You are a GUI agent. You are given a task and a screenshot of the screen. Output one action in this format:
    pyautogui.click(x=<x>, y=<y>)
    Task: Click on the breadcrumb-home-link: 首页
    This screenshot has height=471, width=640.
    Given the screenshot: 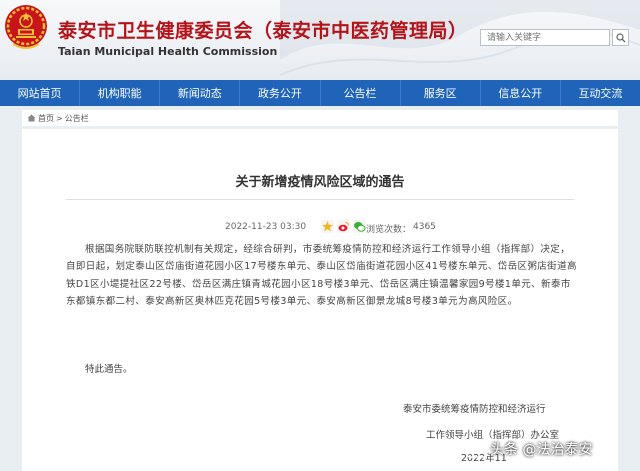 What is the action you would take?
    pyautogui.click(x=46, y=118)
    